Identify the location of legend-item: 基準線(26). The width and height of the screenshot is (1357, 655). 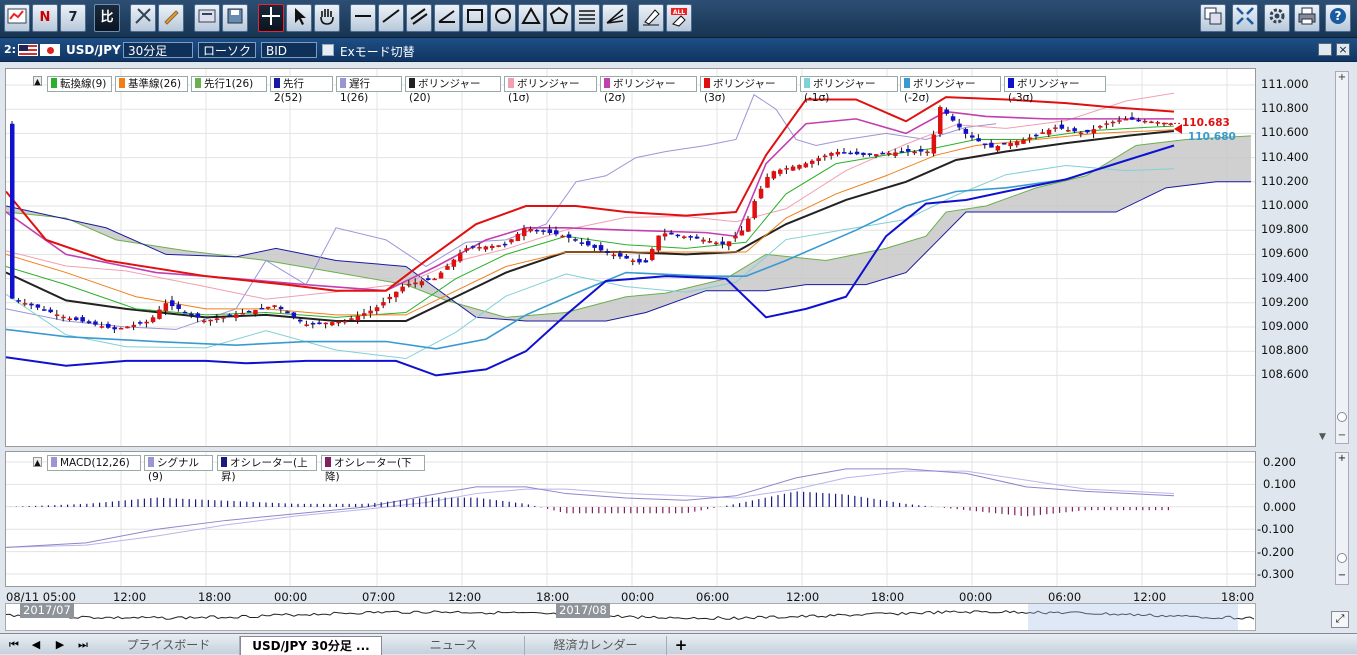
(151, 84).